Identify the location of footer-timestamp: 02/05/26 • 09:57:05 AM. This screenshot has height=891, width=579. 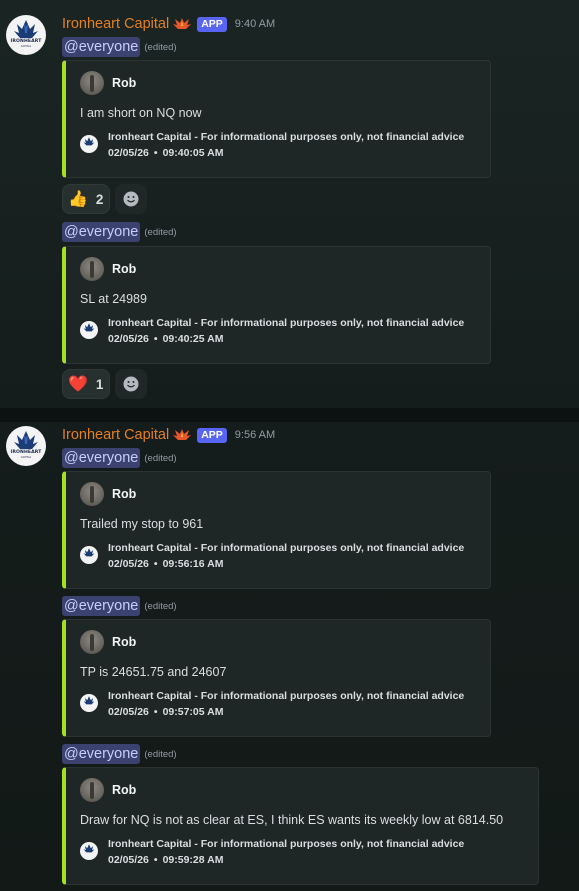
(286, 712).